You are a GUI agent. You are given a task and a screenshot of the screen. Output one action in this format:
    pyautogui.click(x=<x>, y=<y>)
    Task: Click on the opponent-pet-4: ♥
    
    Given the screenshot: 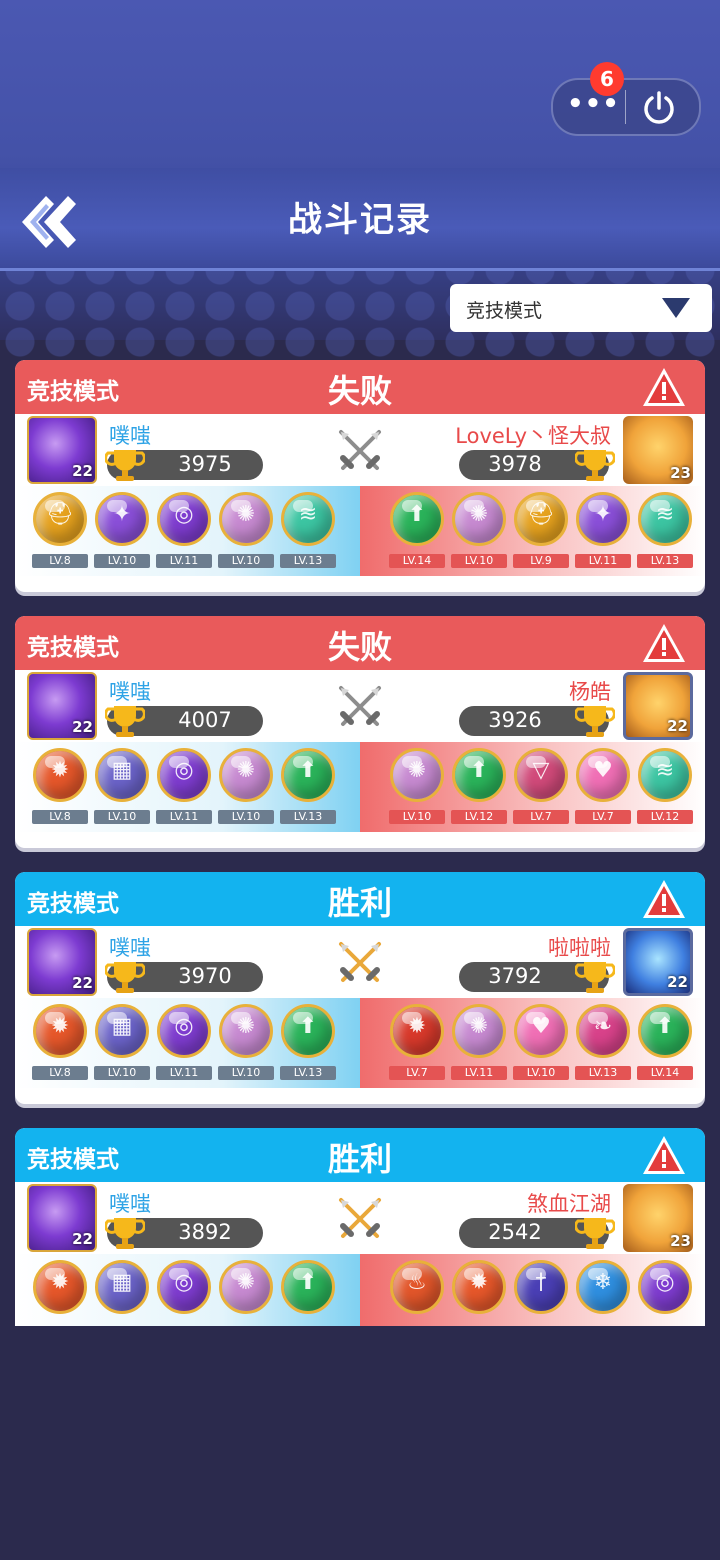 What is the action you would take?
    pyautogui.click(x=603, y=775)
    